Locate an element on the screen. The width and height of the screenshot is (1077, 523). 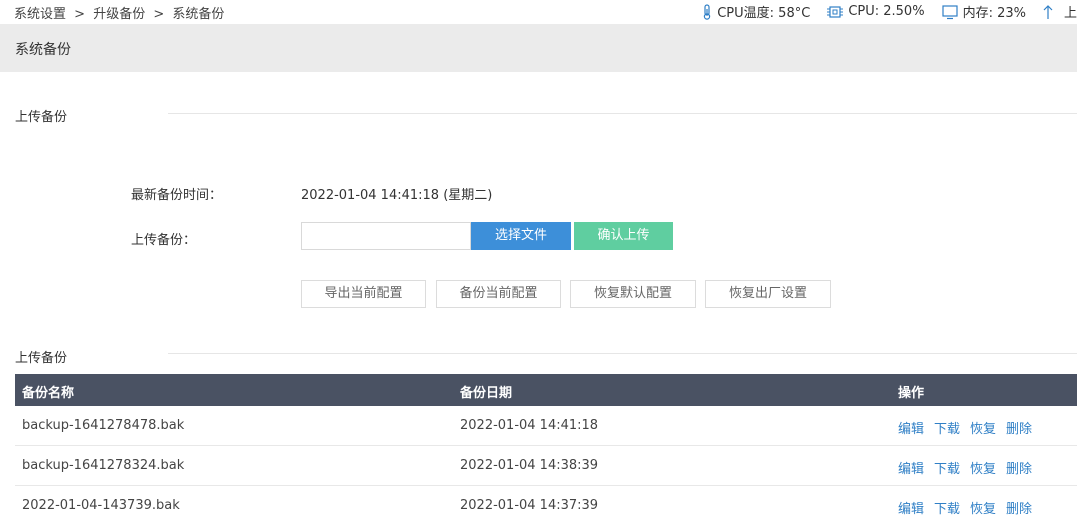
column-header-date: 备份日期 is located at coordinates (486, 393).